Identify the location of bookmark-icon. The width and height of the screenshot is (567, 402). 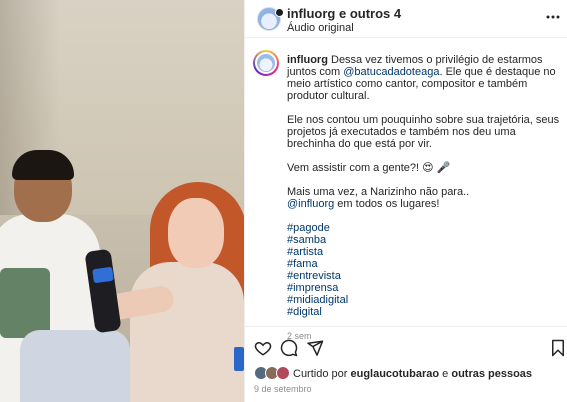
(558, 348).